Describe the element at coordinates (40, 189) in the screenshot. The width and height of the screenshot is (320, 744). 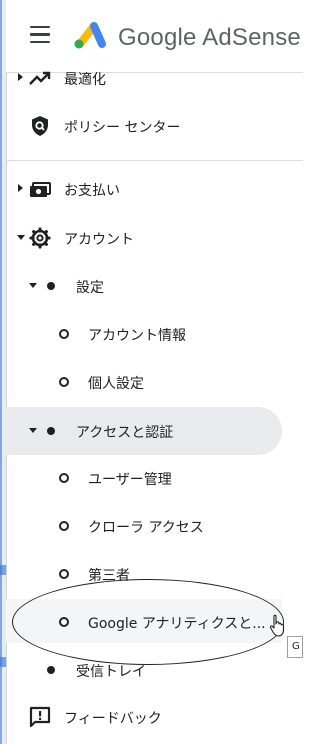
I see `payments-icon` at that location.